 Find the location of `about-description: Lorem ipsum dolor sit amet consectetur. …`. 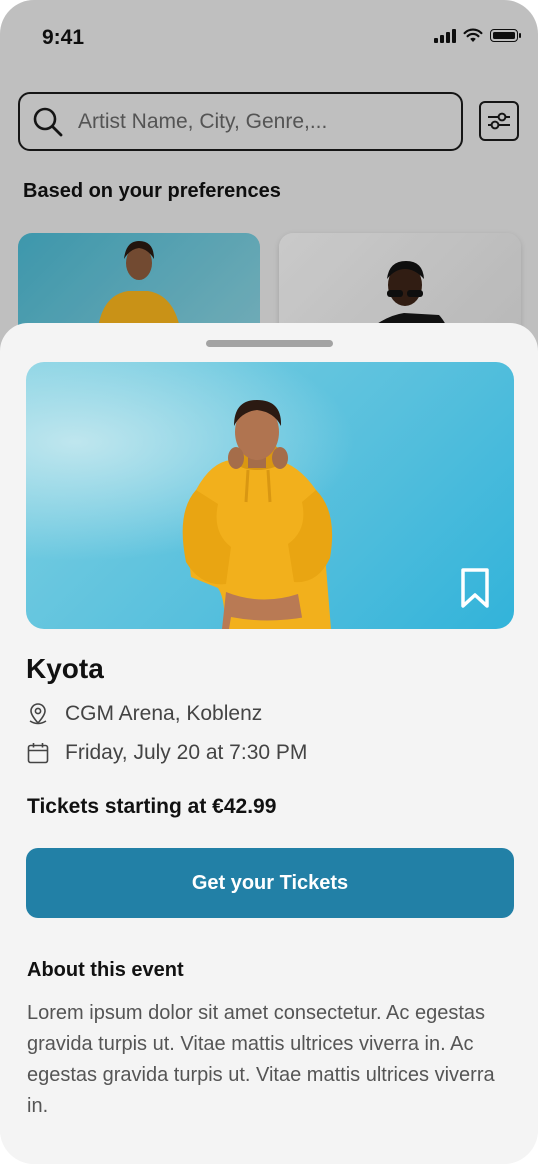

about-description: Lorem ipsum dolor sit amet consectetur. … is located at coordinates (261, 1059).